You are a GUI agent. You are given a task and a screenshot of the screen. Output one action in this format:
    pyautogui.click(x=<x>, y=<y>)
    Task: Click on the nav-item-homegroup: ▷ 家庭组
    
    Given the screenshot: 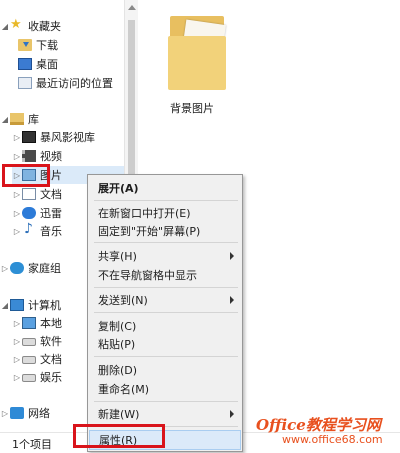 What is the action you would take?
    pyautogui.click(x=30, y=268)
    